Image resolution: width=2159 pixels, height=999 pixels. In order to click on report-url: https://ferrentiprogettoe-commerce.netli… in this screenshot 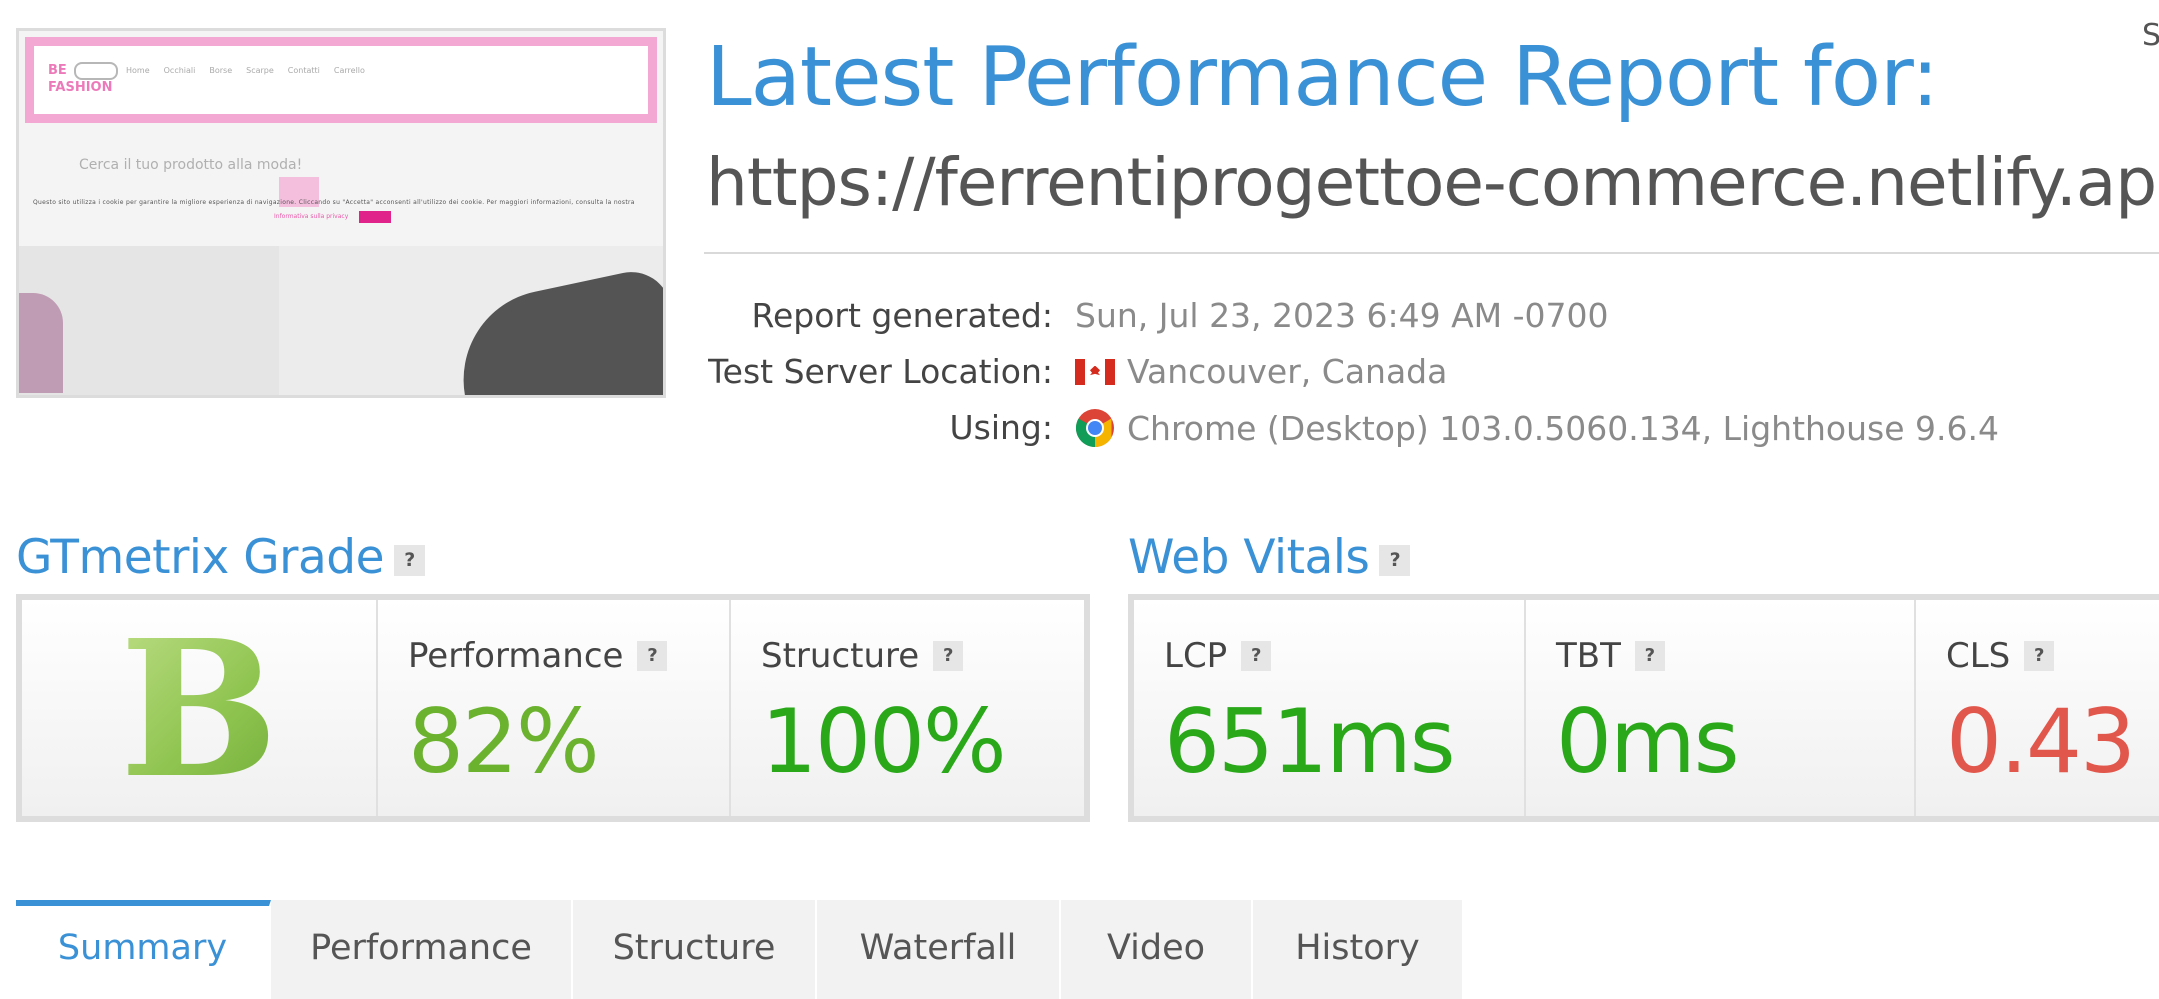, I will do `click(1432, 182)`.